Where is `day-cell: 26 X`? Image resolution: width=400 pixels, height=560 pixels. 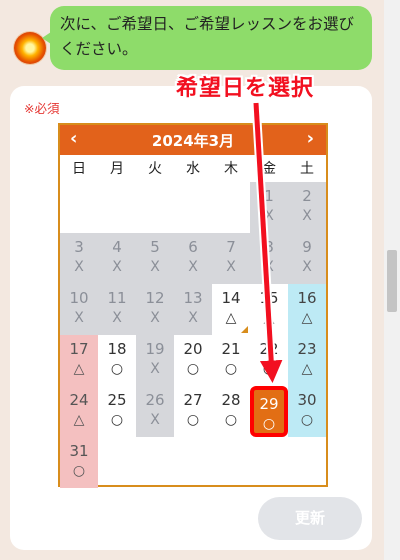
day-cell: 26 X is located at coordinates (155, 411).